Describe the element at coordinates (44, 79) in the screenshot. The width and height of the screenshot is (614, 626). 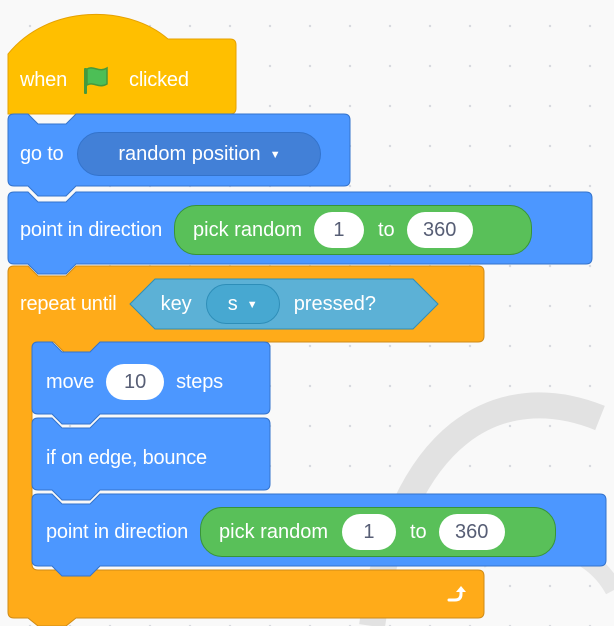
I see `when-label: when` at that location.